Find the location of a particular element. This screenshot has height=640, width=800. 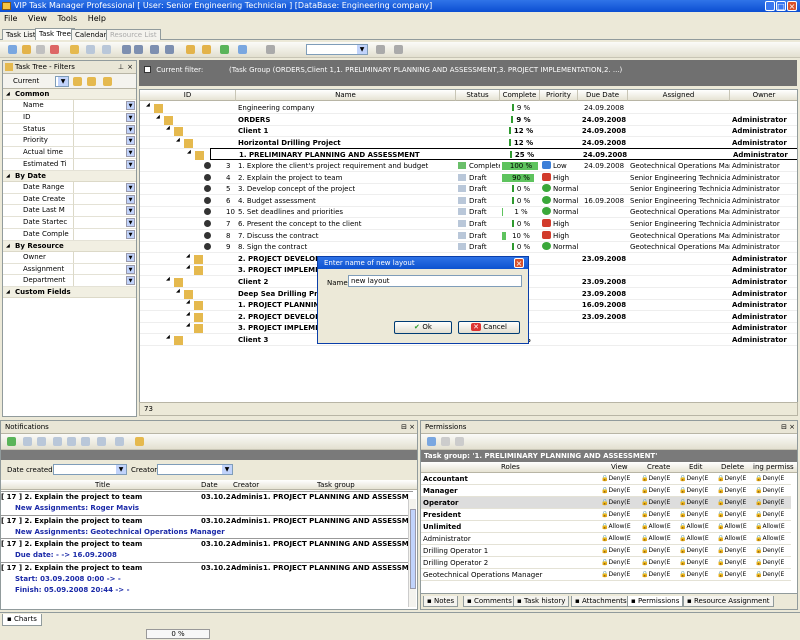

table-row: ◢ Engineering company 9 % 24.09.2008 is located at coordinates (468, 108).